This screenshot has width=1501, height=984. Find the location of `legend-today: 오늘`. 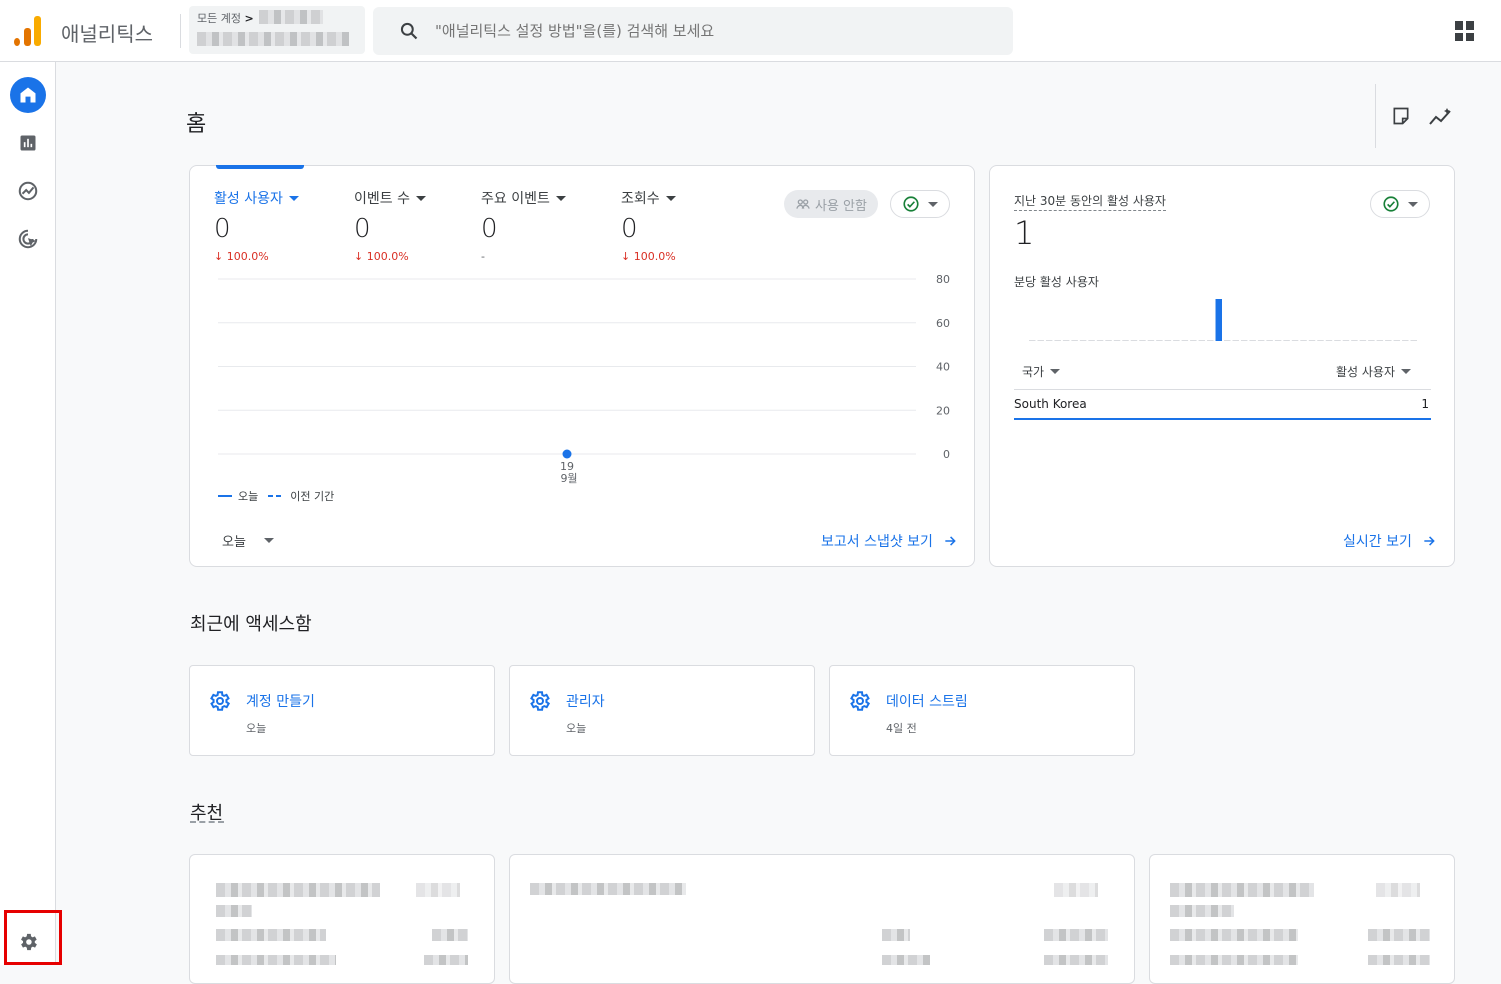

legend-today: 오늘 is located at coordinates (248, 496).